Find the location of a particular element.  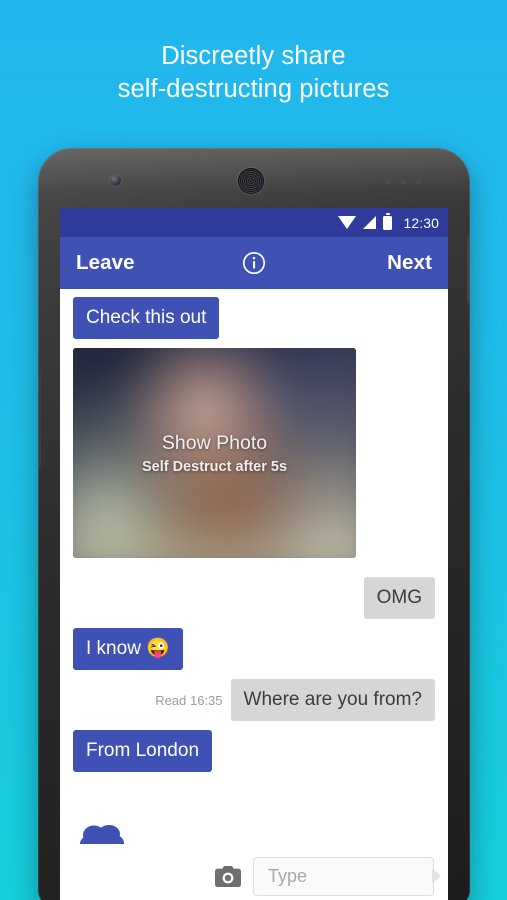

self-destruct-label: Self Destruct after 5s is located at coordinates (214, 466).